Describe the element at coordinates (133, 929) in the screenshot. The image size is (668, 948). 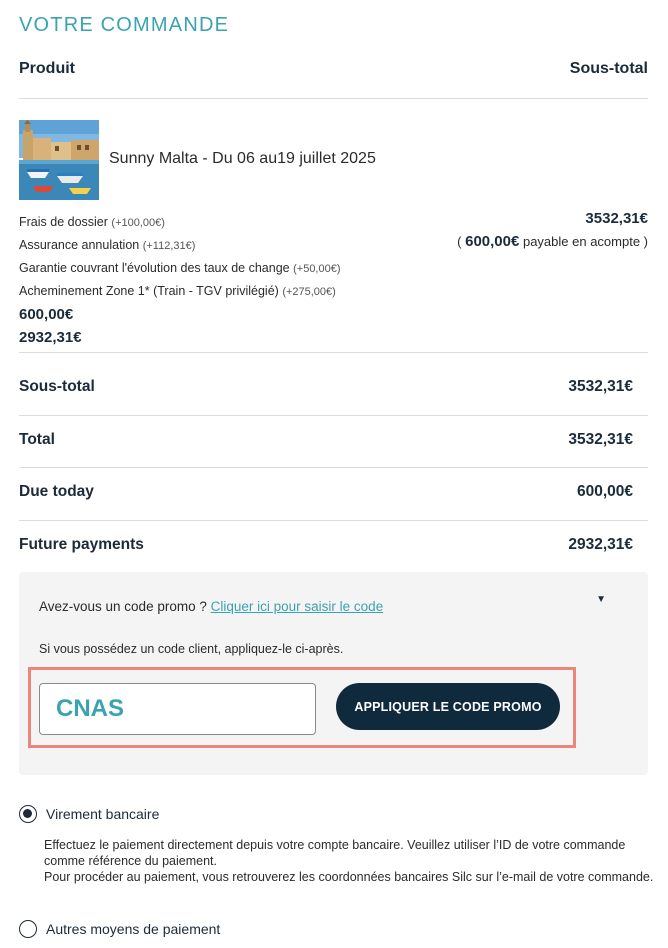
I see `payment-option-label: Autres moyens de paiement` at that location.